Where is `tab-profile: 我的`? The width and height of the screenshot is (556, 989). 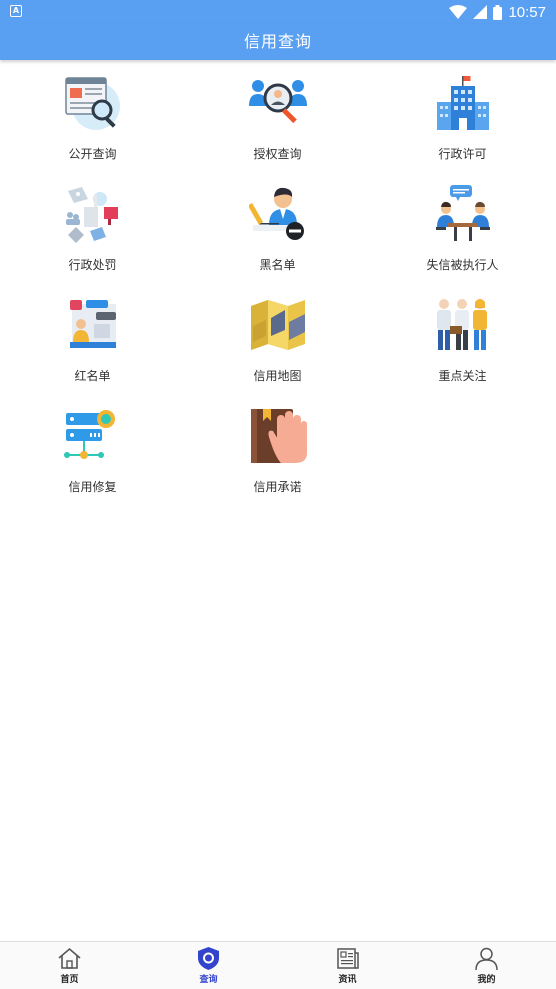 tab-profile: 我的 is located at coordinates (486, 965).